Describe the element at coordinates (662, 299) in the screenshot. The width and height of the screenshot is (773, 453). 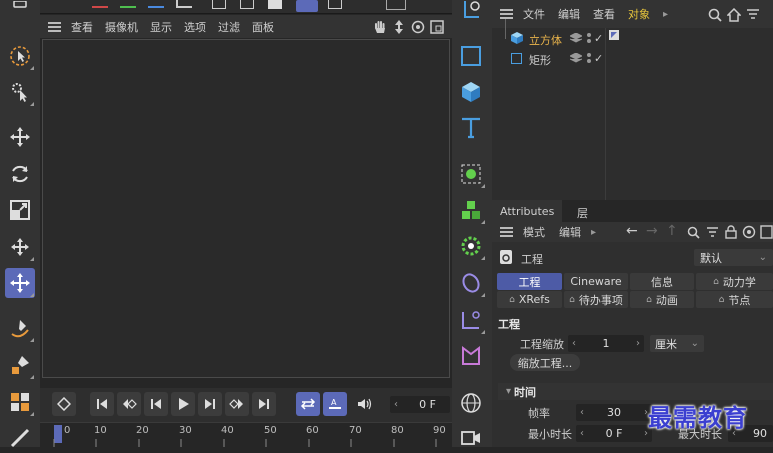
I see `subtab-animation: ⌂ 动画` at that location.